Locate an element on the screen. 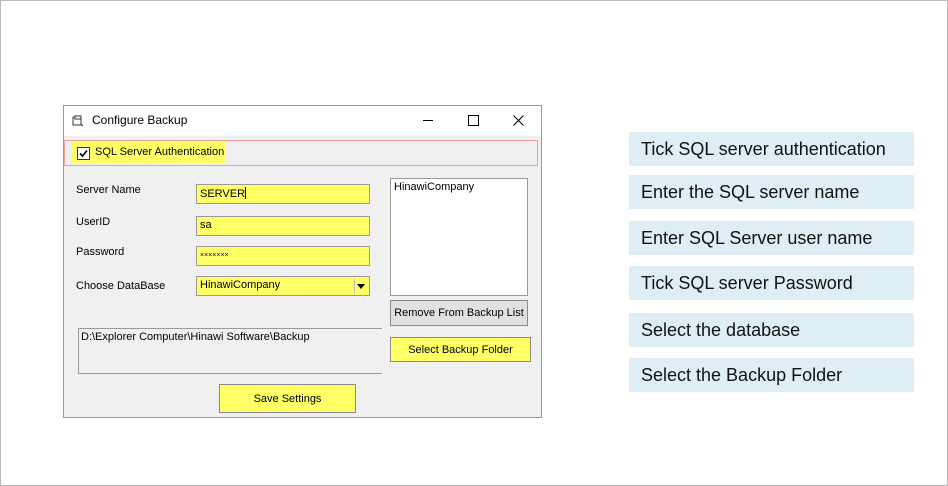 The image size is (948, 486). close-button is located at coordinates (518, 120).